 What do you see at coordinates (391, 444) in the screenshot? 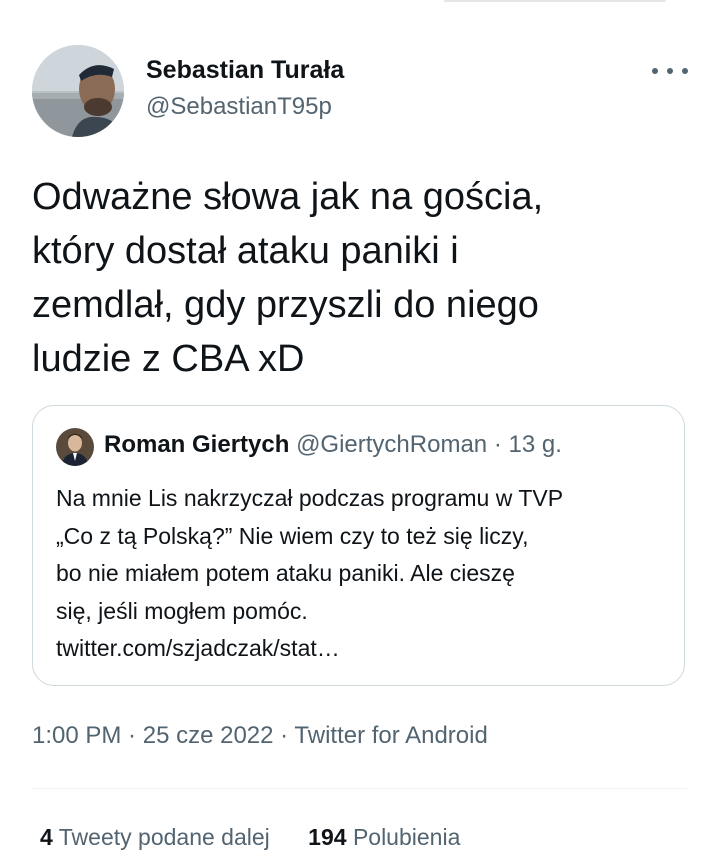
I see `quote-author-handle: @GiertychRoman` at bounding box center [391, 444].